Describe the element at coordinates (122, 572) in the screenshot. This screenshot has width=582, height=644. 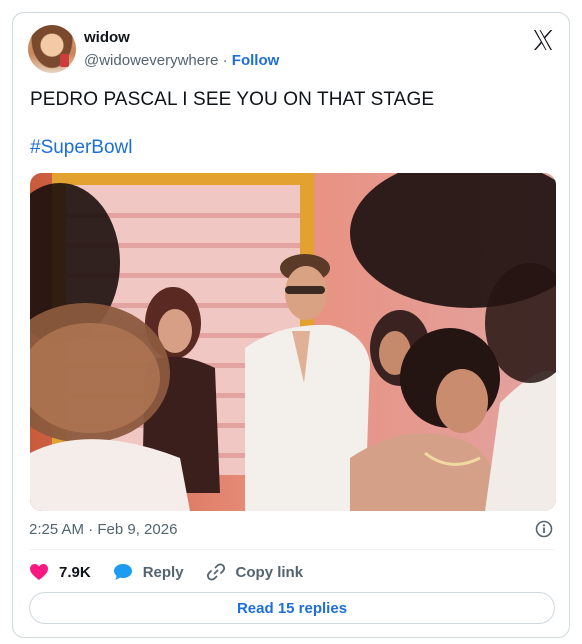
I see `speech-bubble-icon` at that location.